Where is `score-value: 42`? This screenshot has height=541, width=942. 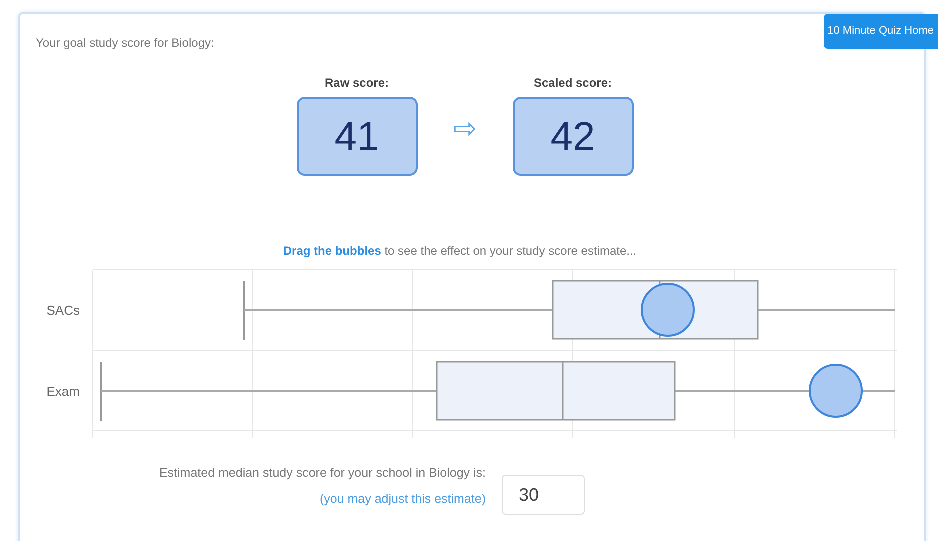
score-value: 42 is located at coordinates (573, 136).